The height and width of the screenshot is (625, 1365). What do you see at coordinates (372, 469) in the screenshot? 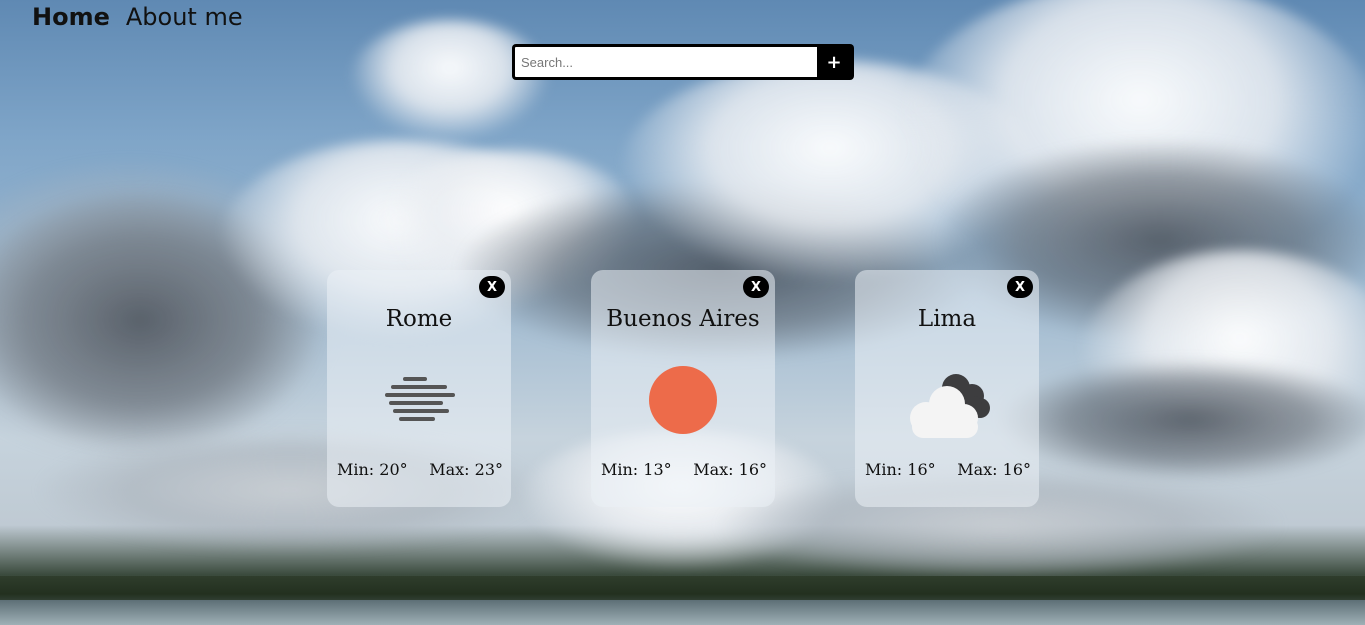
I see `min-temp: Min: 20°` at bounding box center [372, 469].